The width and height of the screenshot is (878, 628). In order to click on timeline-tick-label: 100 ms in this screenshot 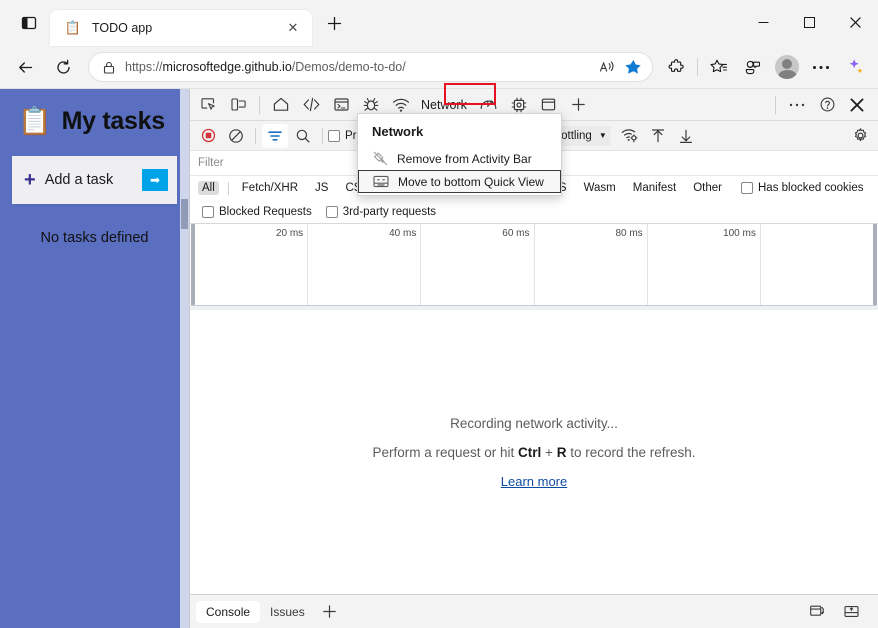, I will do `click(739, 233)`.